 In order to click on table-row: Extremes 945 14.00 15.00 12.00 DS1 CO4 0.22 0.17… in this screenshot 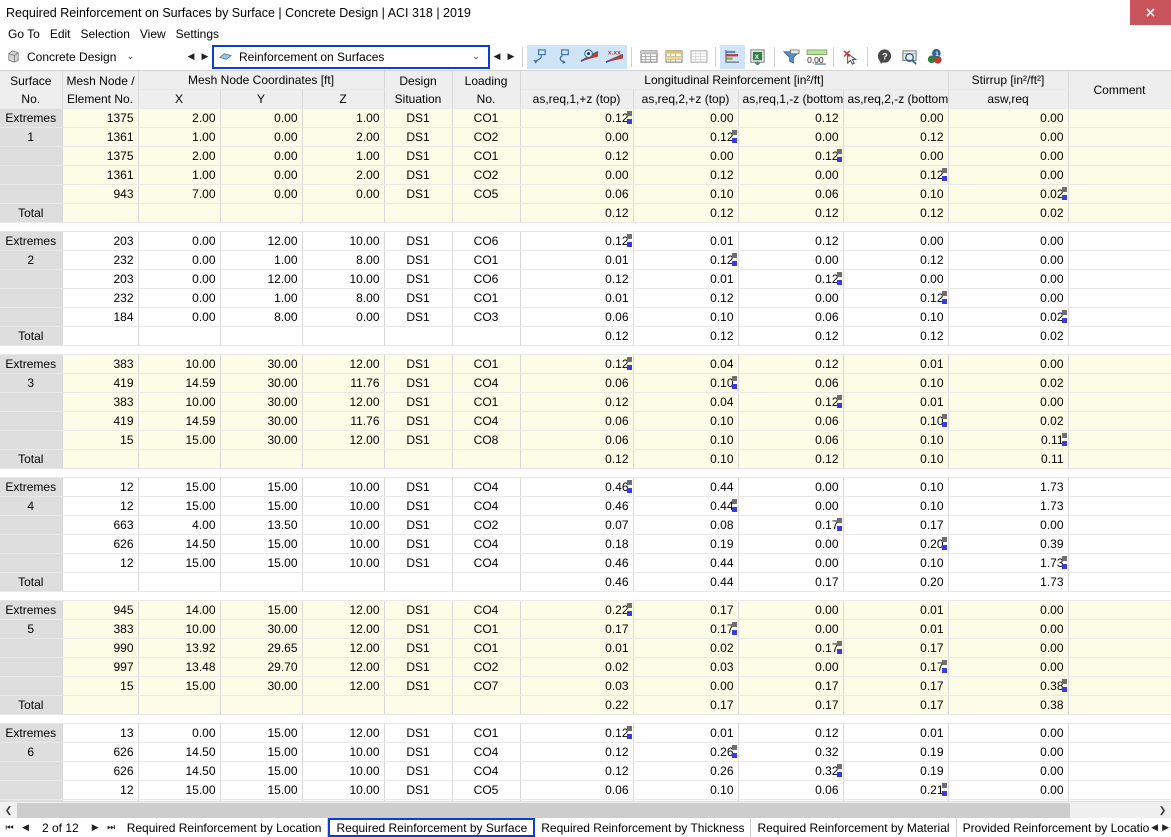, I will do `click(585, 610)`.